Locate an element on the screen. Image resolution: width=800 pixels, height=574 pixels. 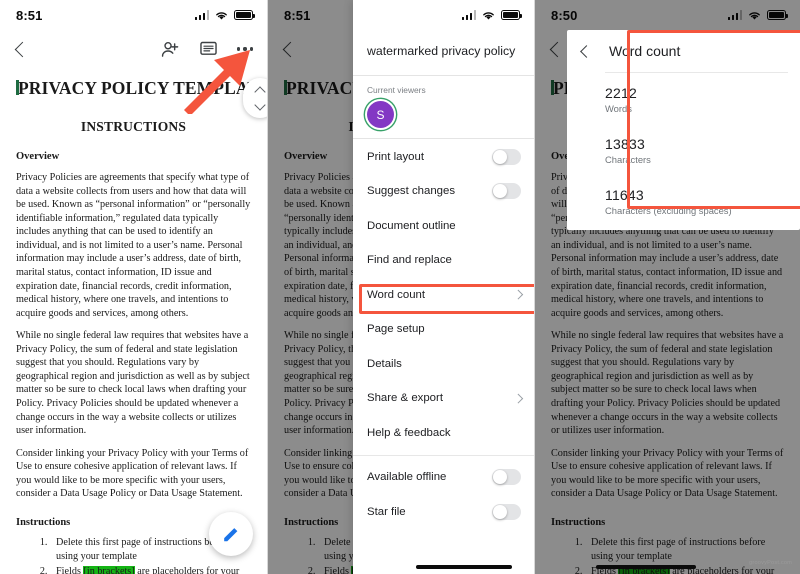
menu-item-details: Details is located at coordinates (443, 363).